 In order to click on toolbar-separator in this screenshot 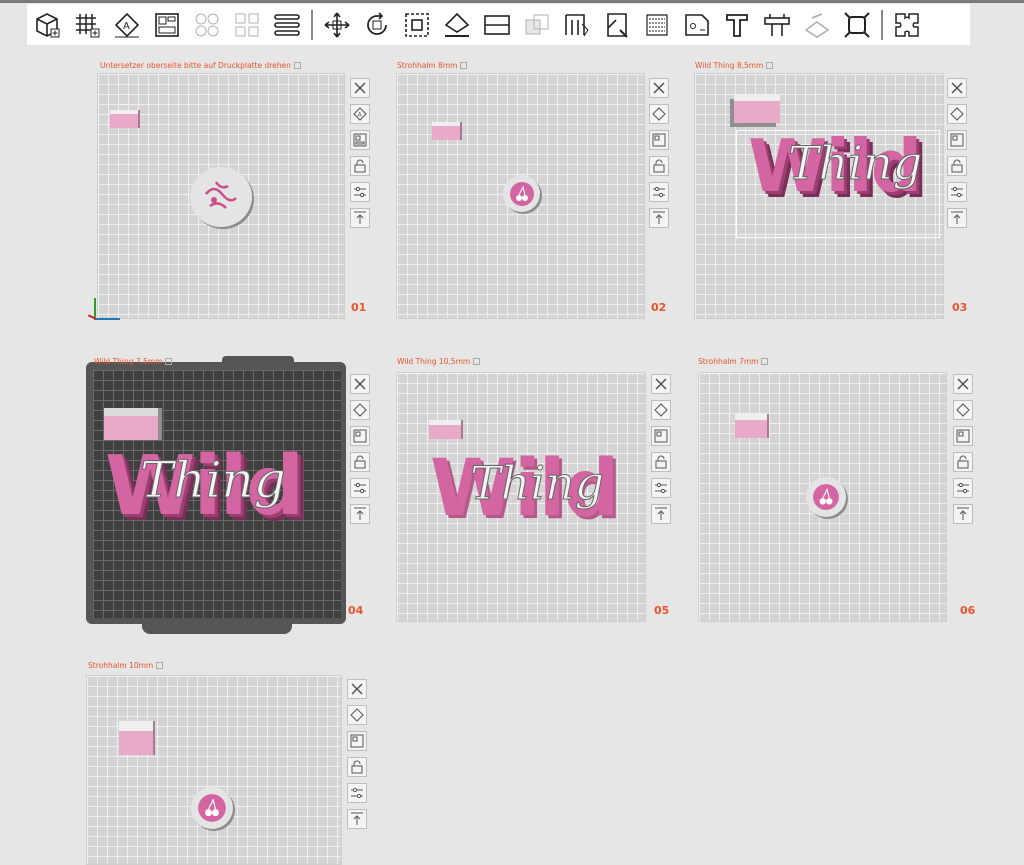, I will do `click(882, 24)`.